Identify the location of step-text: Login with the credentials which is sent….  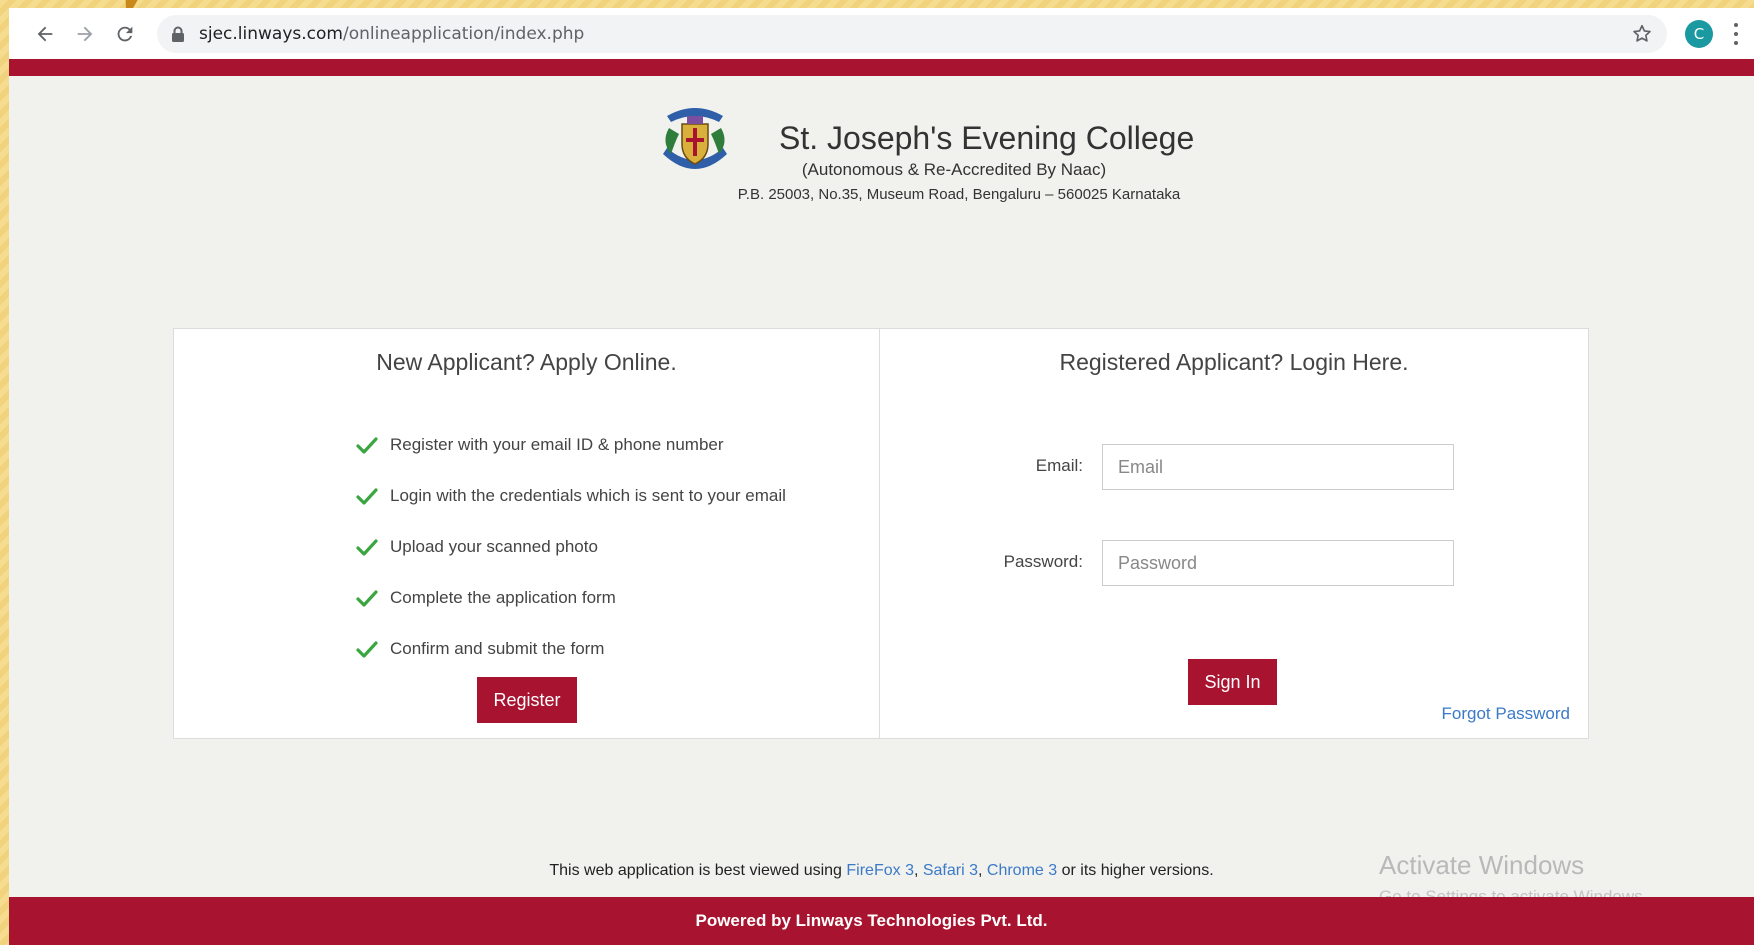
(588, 495).